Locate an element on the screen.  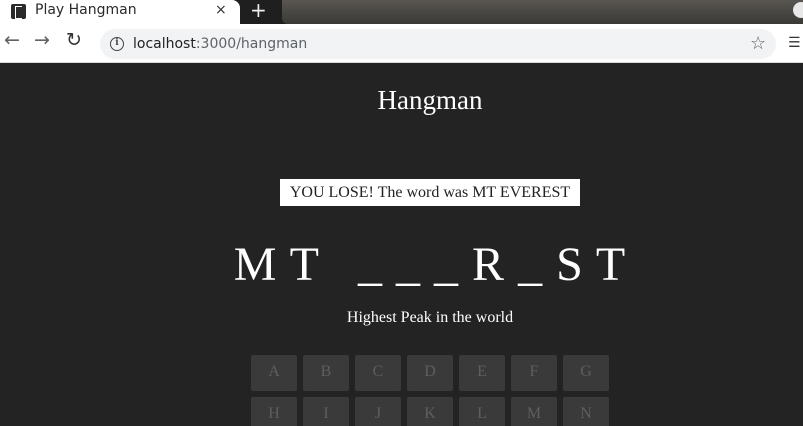
letter-key-g: G is located at coordinates (586, 373).